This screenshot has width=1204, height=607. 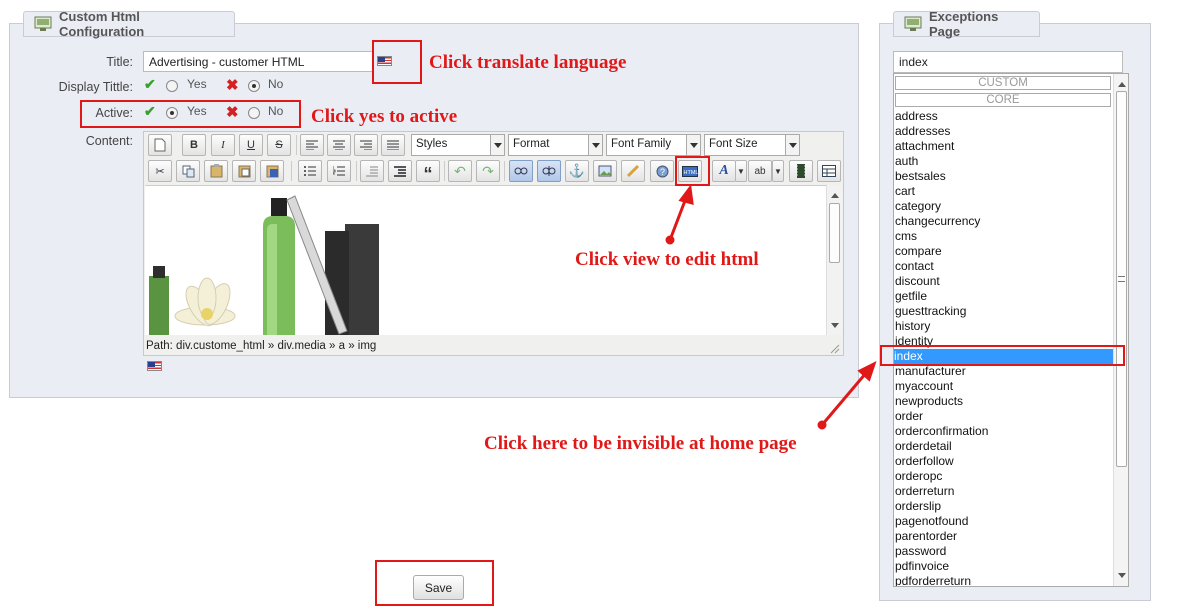 What do you see at coordinates (913, 24) in the screenshot?
I see `exceptions-icon` at bounding box center [913, 24].